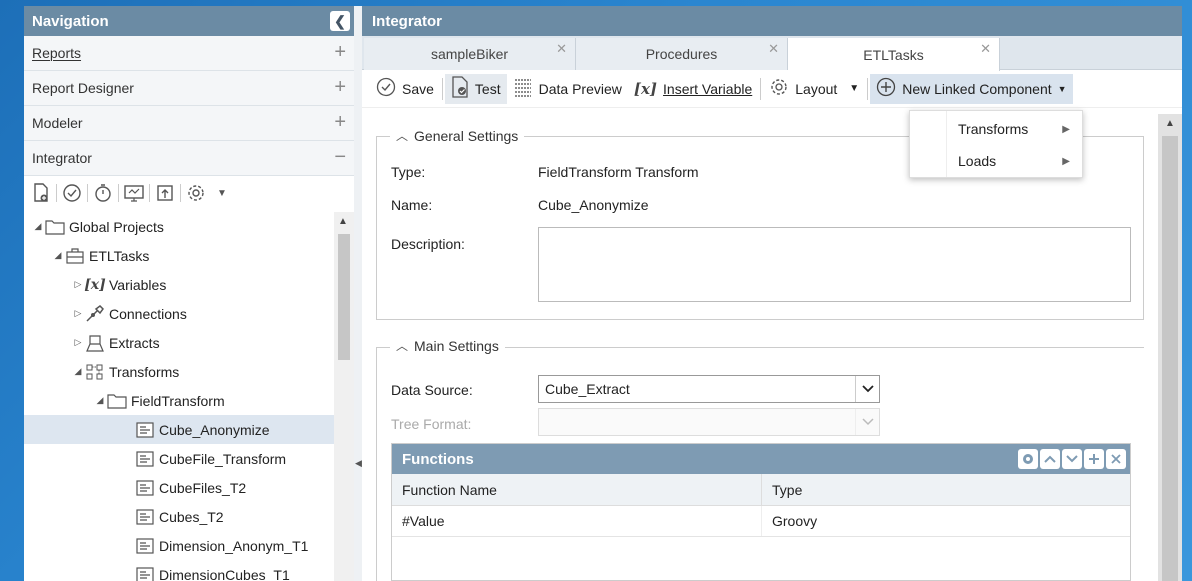 The height and width of the screenshot is (581, 1192). What do you see at coordinates (431, 424) in the screenshot?
I see `tree-format-label: Tree Format:` at bounding box center [431, 424].